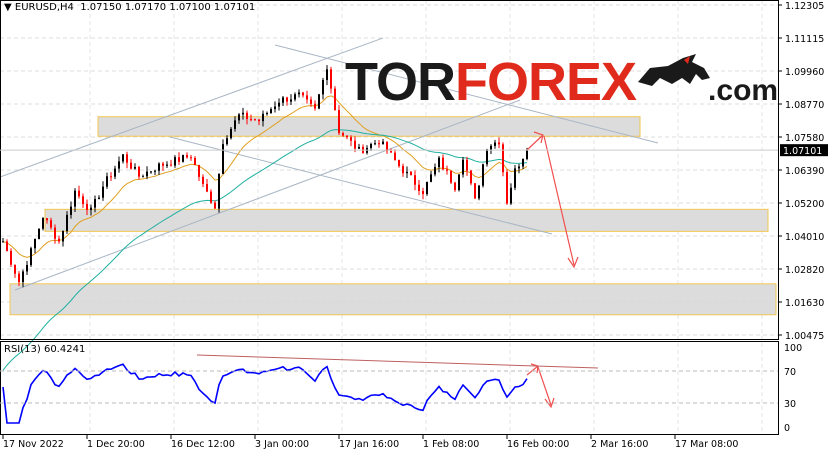 The image size is (830, 455). What do you see at coordinates (397, 361) in the screenshot?
I see `rsi-trendline` at bounding box center [397, 361].